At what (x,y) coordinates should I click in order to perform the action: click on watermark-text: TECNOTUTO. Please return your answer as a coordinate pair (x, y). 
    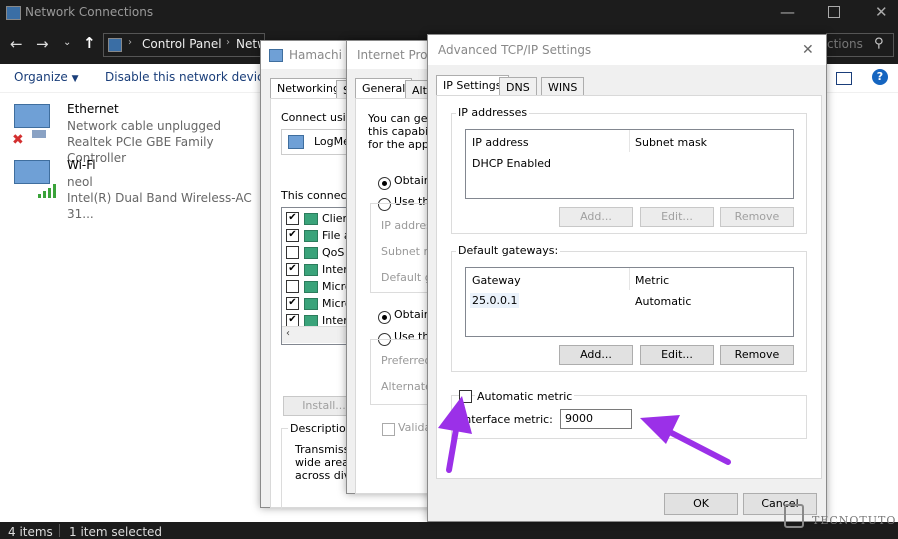
    Looking at the image, I should click on (854, 520).